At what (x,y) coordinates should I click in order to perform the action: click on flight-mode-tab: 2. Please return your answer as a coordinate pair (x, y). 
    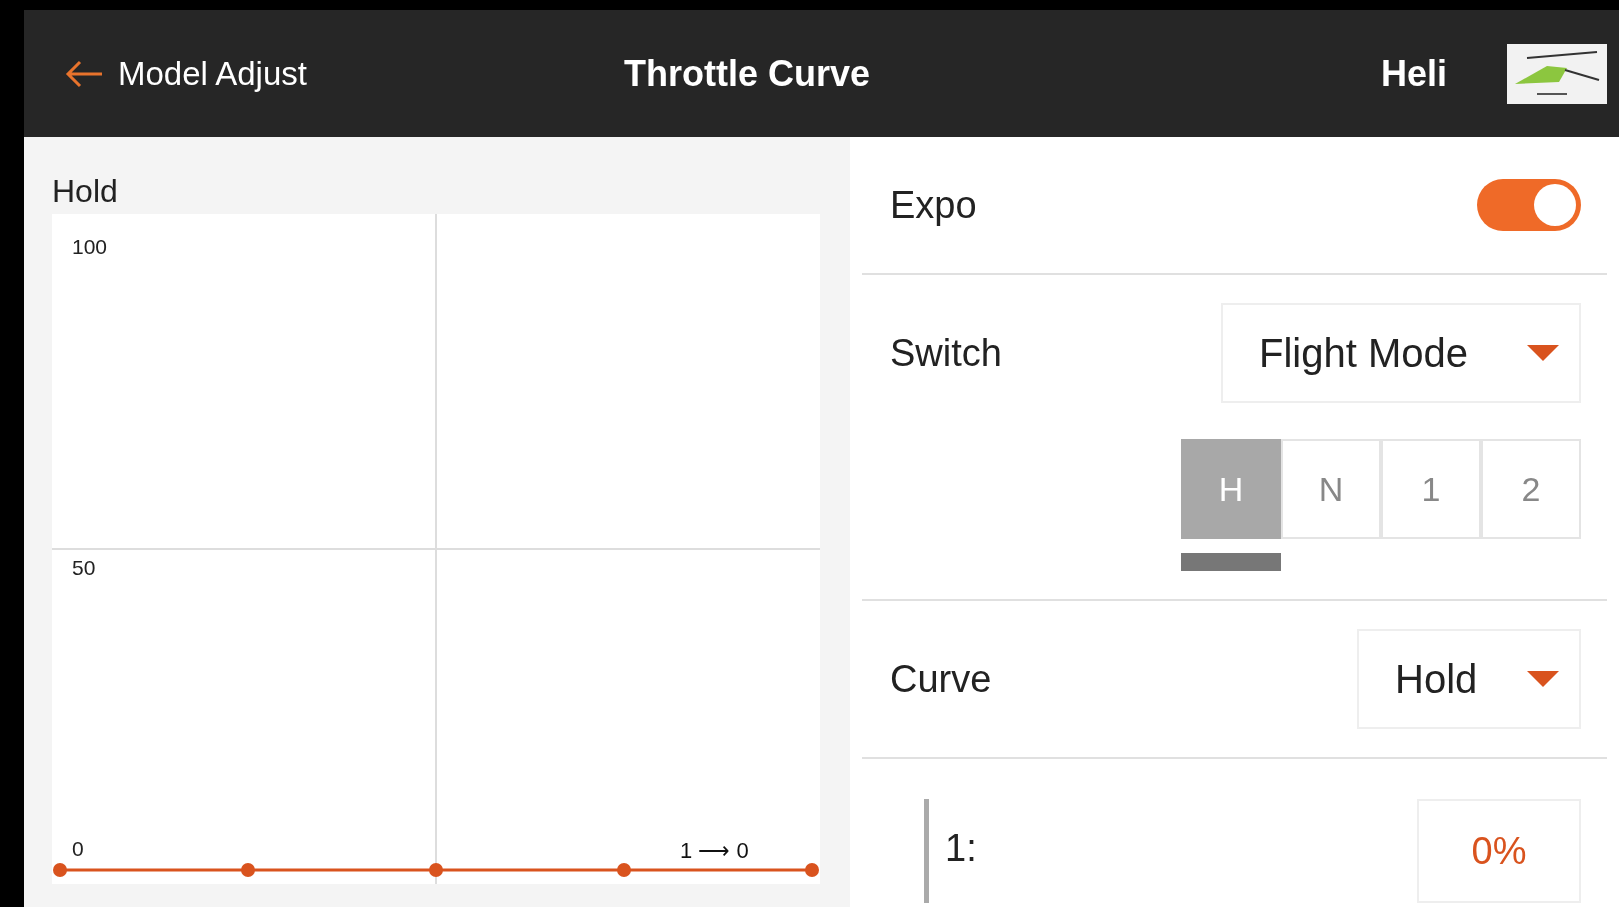
    Looking at the image, I should click on (1531, 489).